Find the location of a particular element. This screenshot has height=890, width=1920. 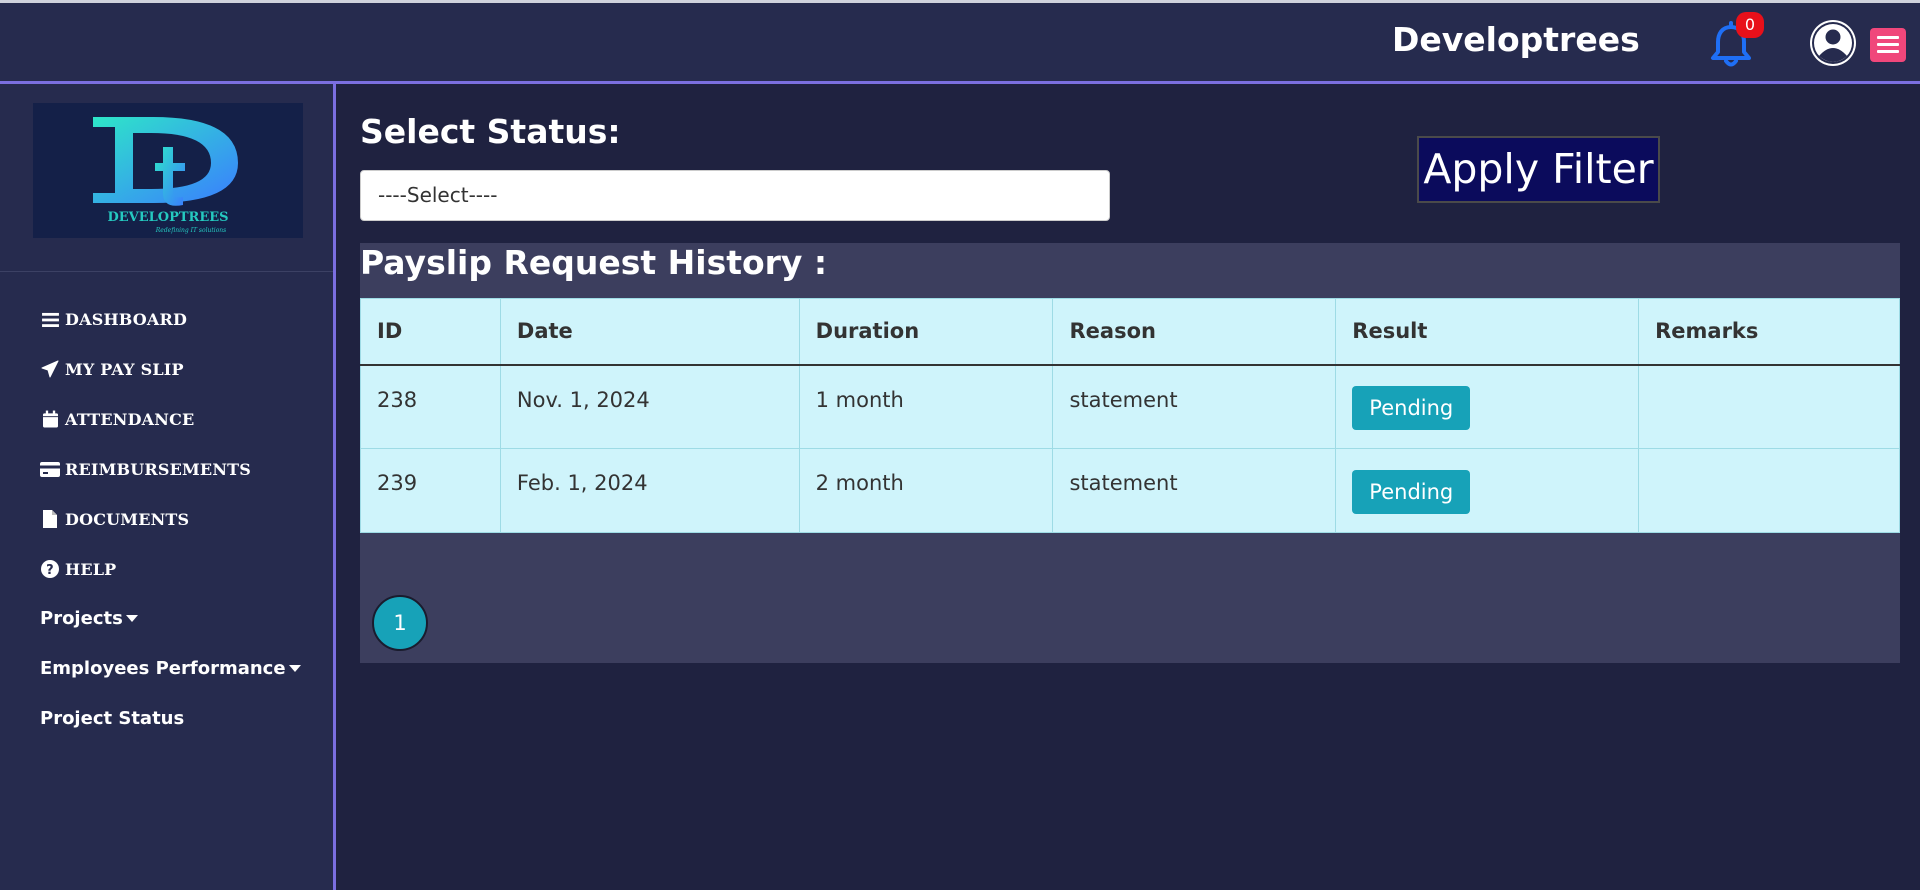

apply-filter-button: Apply Filter is located at coordinates (1538, 169).